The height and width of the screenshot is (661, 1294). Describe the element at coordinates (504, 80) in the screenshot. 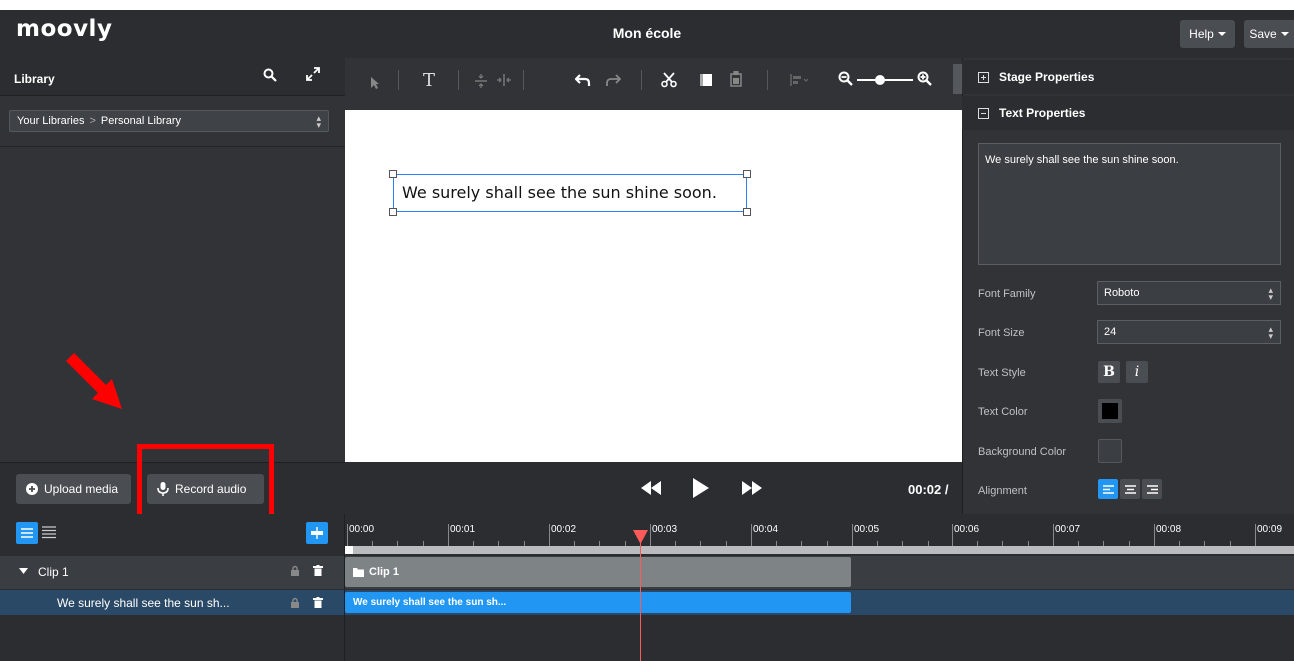

I see `distribute-horizontal-icon` at that location.